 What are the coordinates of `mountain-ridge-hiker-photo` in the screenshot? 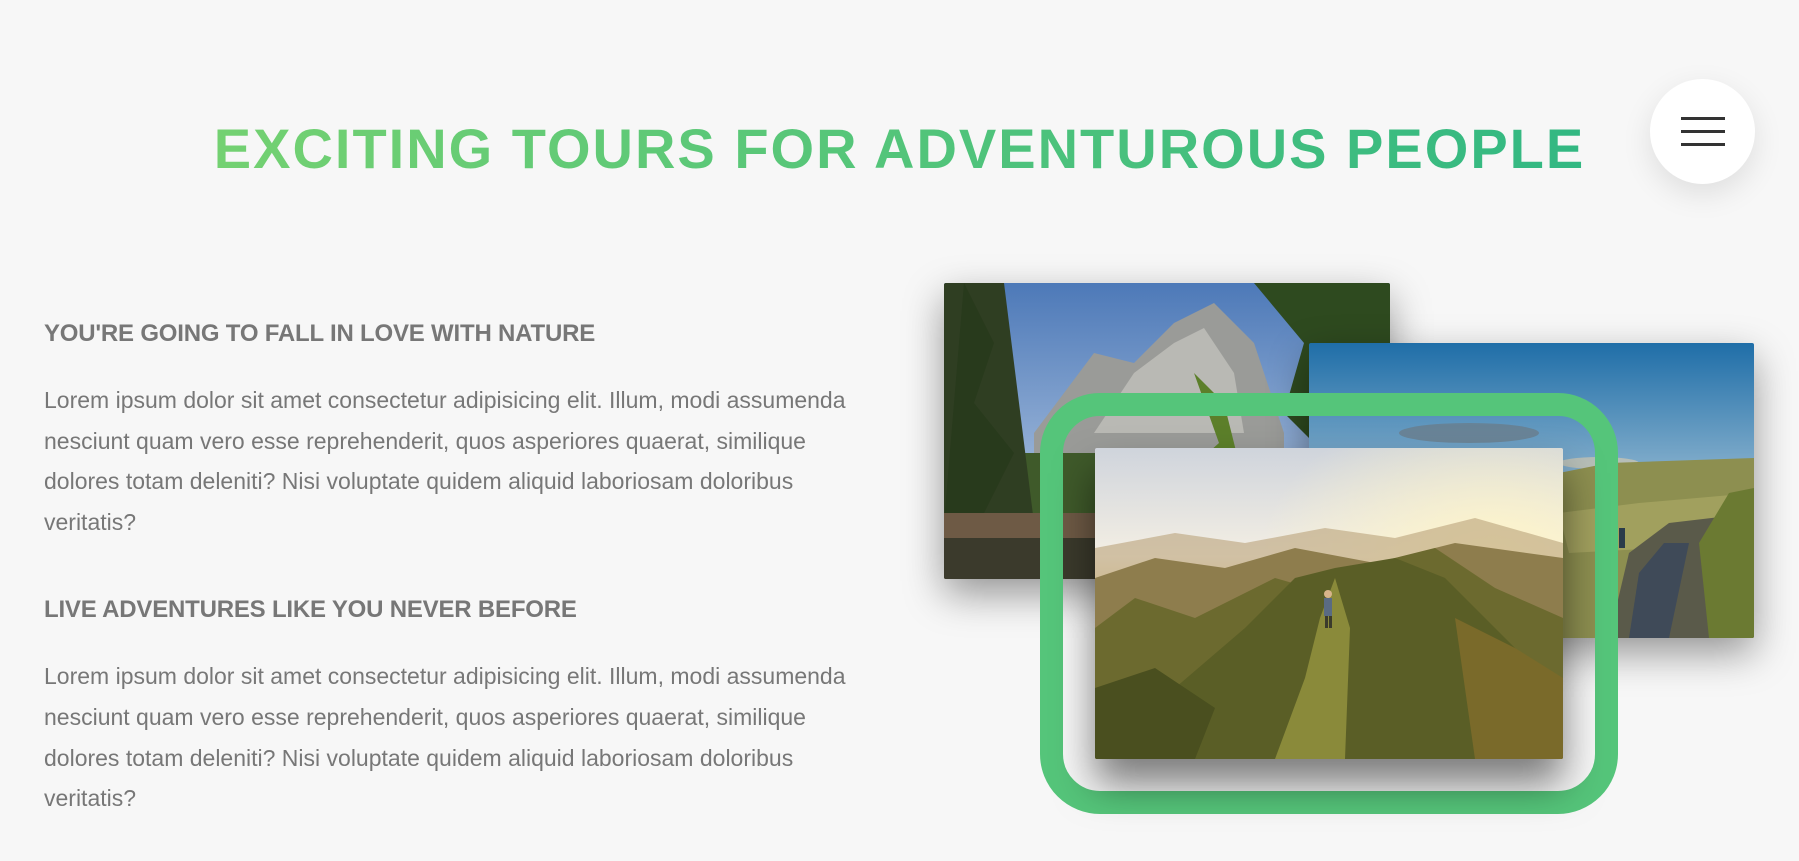 It's located at (1329, 603).